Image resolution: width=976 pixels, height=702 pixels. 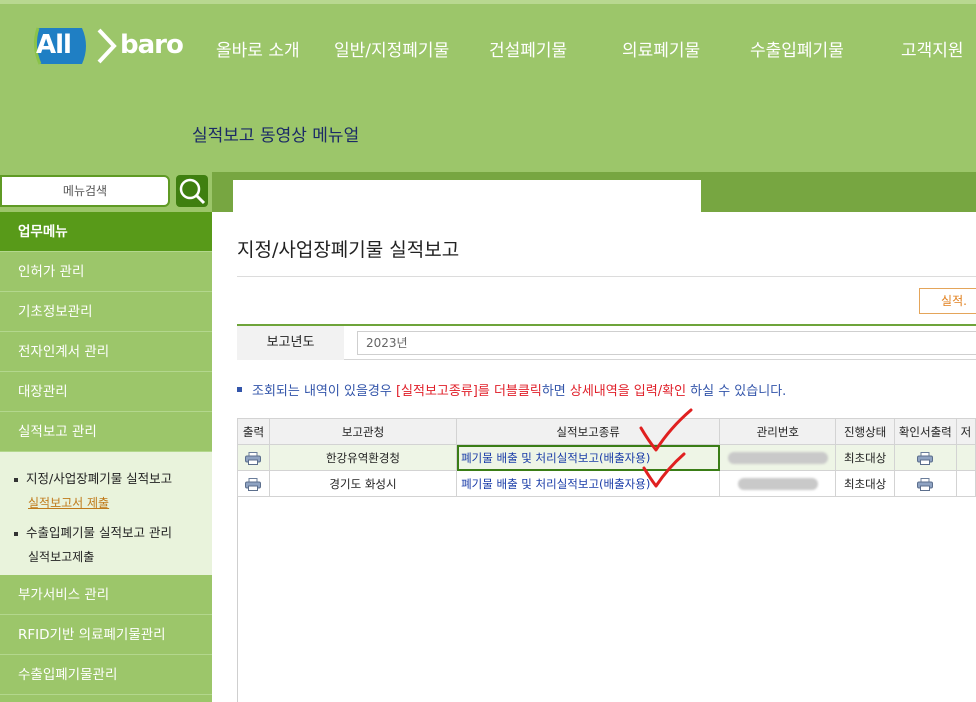 I want to click on logo-text-baro: baro, so click(x=152, y=45).